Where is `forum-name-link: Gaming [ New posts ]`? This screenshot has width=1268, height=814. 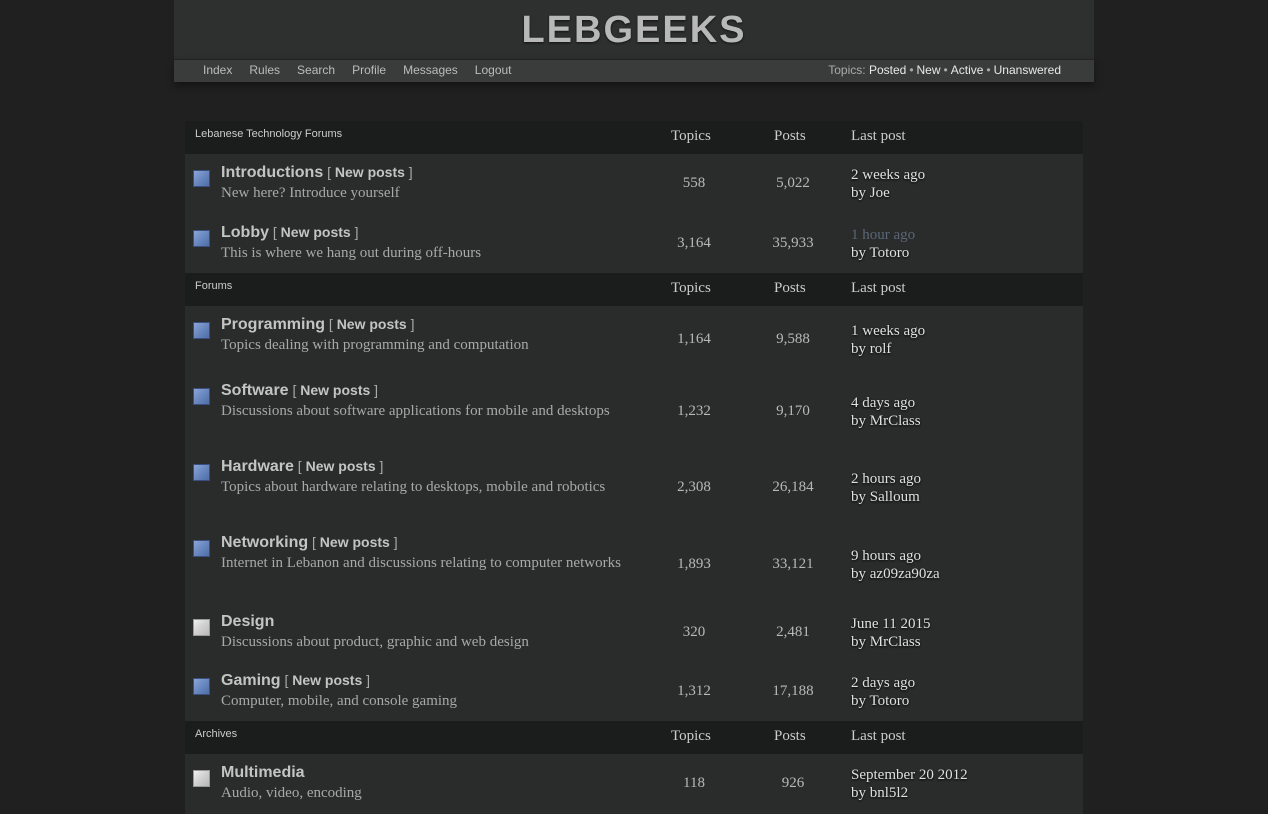 forum-name-link: Gaming [ New posts ] is located at coordinates (295, 681).